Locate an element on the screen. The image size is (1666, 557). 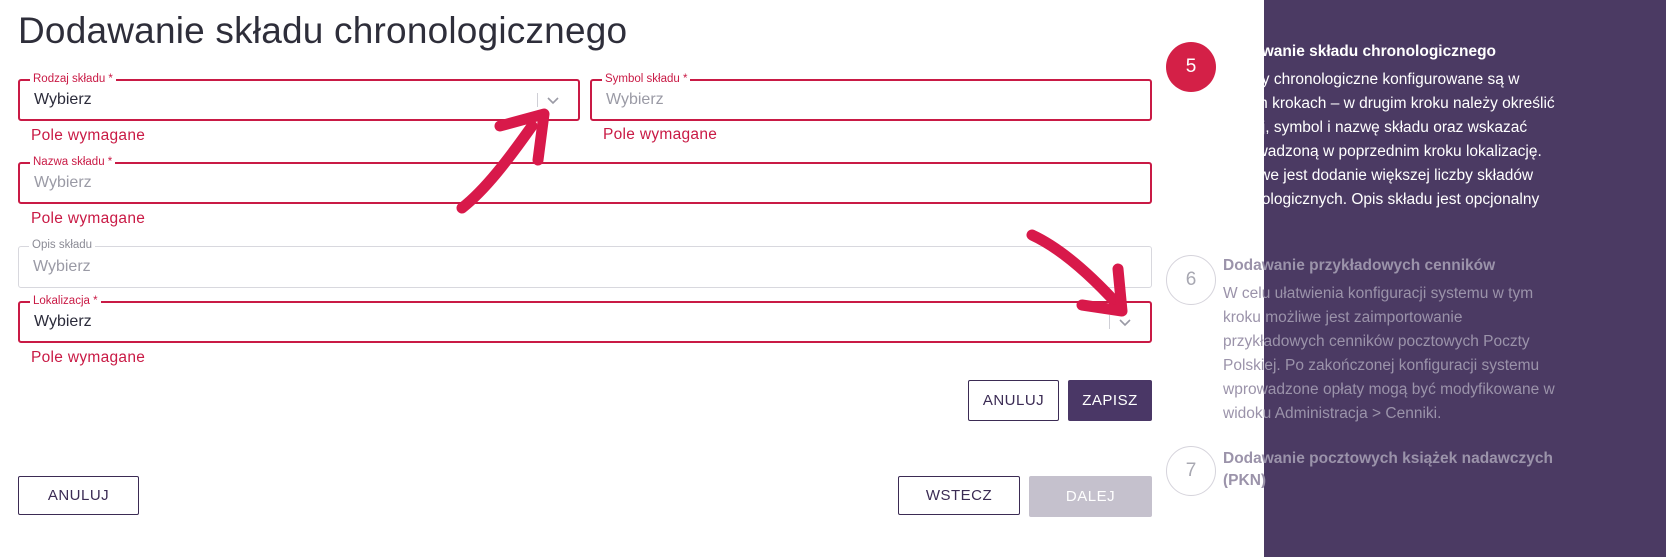
rodzaj-skladu-error: Pole wymagane is located at coordinates (88, 135).